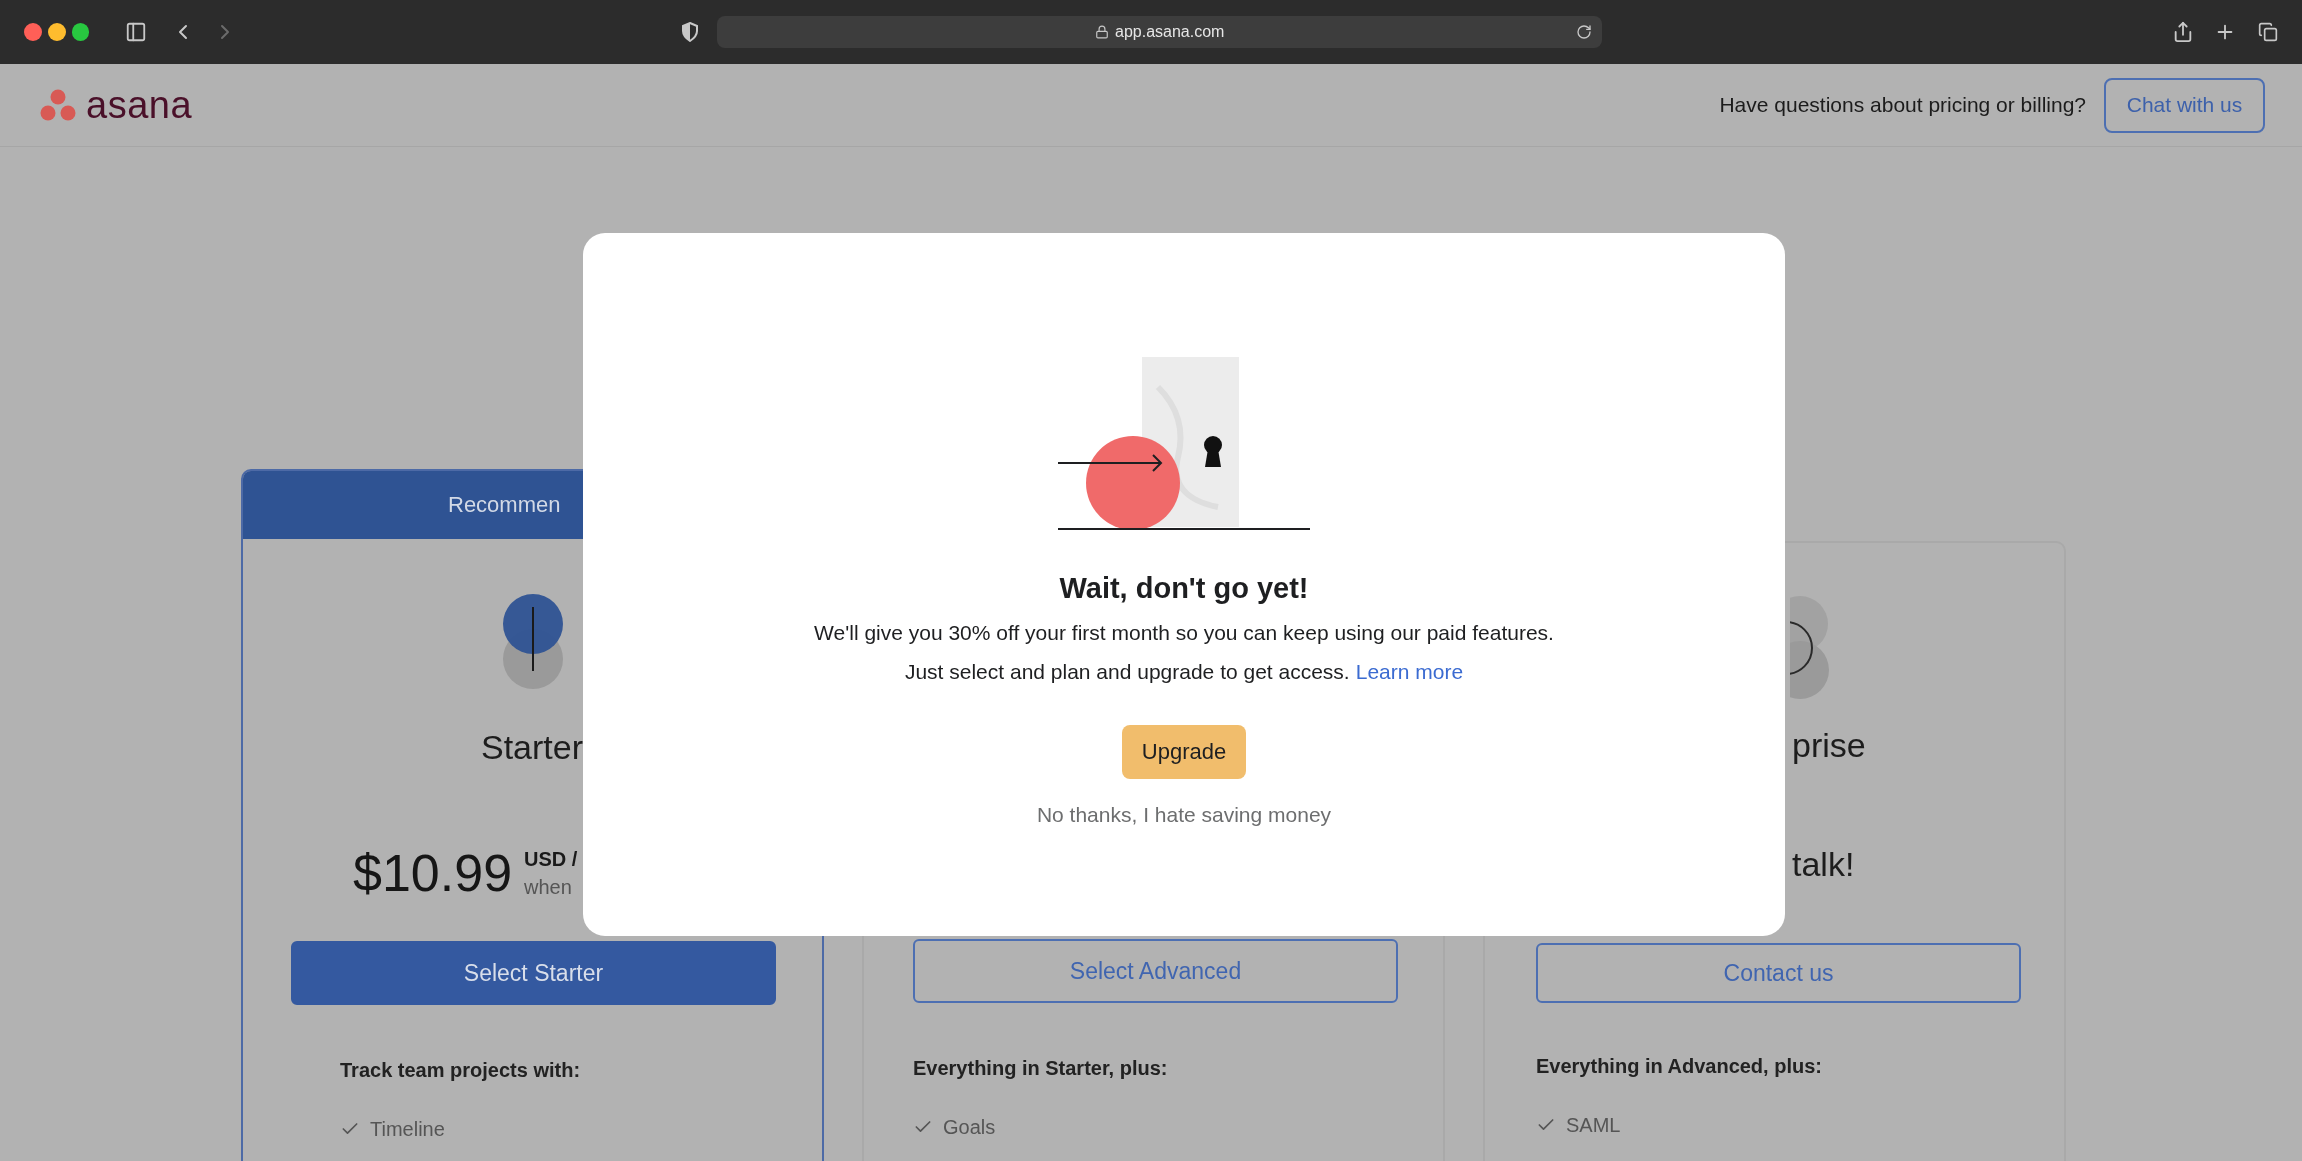 This screenshot has height=1161, width=2302. What do you see at coordinates (1823, 864) in the screenshot?
I see `plan-tagline: talk!` at bounding box center [1823, 864].